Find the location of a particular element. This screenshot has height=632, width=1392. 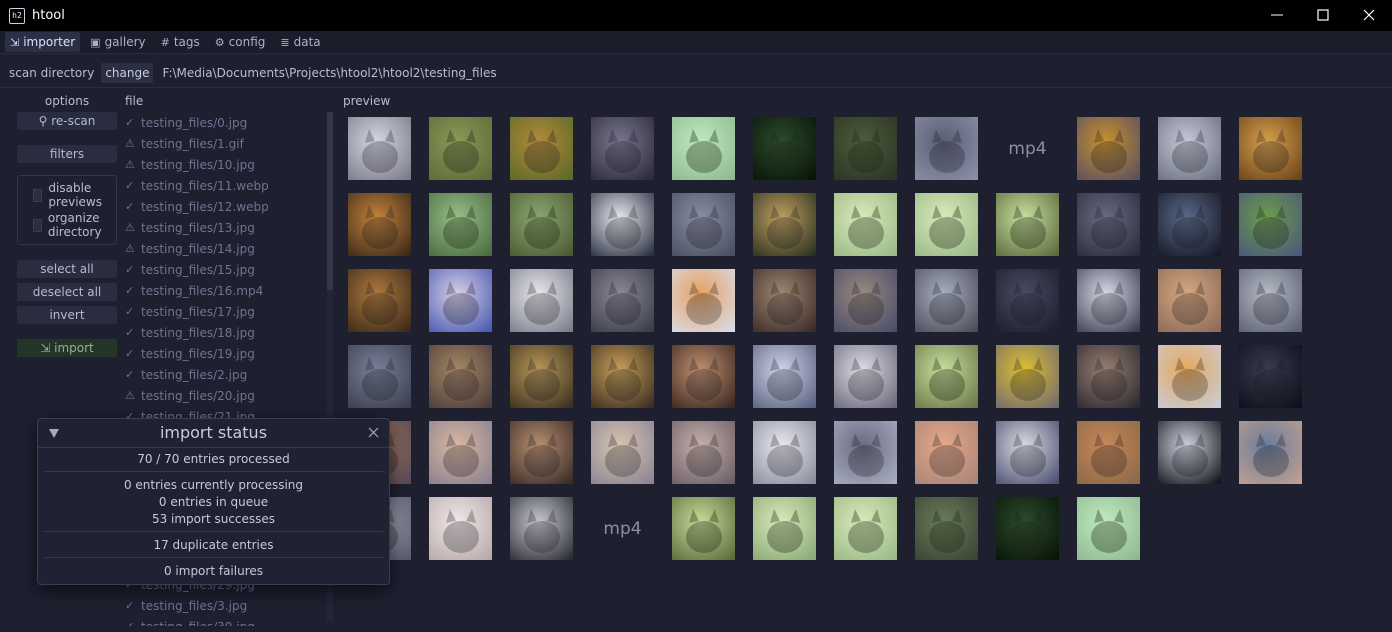

file-row: ✓ testing_files/17.jpg is located at coordinates (225, 311).